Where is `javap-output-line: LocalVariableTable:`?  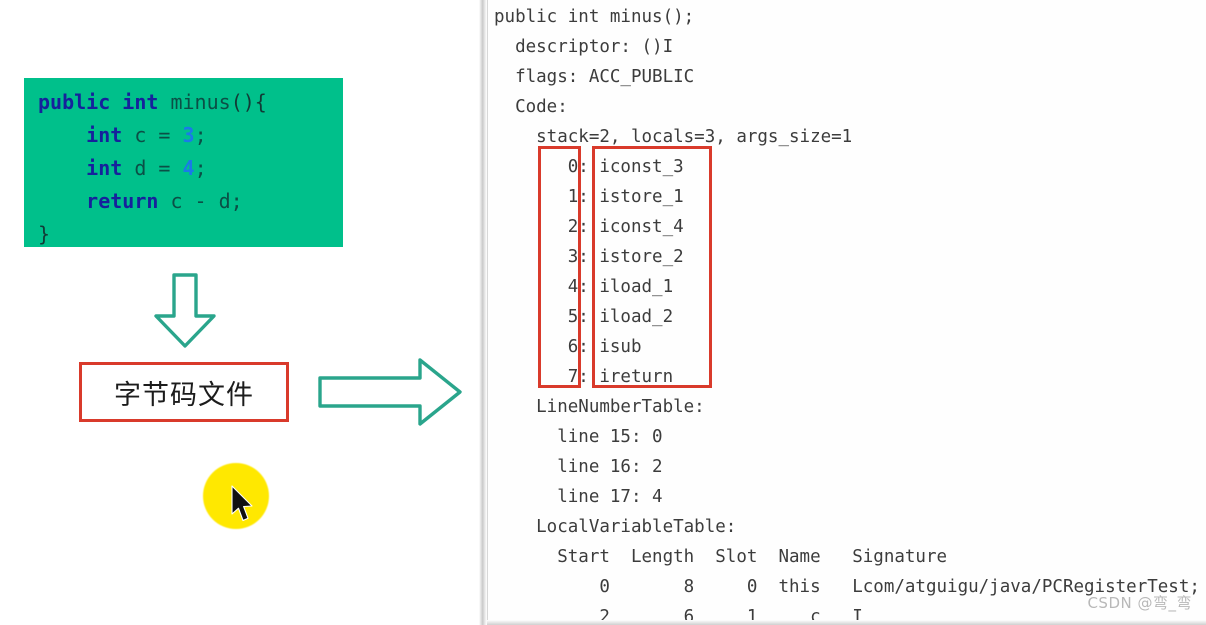
javap-output-line: LocalVariableTable: is located at coordinates (615, 527).